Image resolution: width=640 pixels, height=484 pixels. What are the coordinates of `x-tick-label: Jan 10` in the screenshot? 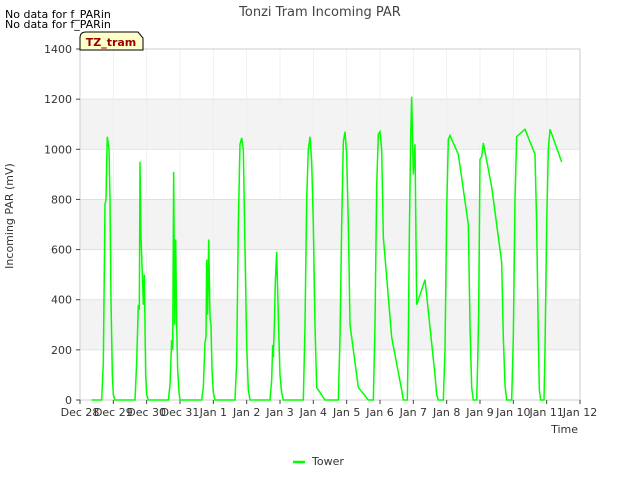 It's located at (512, 412).